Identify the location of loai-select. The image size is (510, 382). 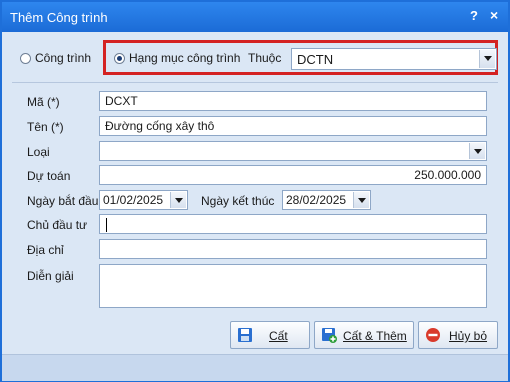
(293, 151).